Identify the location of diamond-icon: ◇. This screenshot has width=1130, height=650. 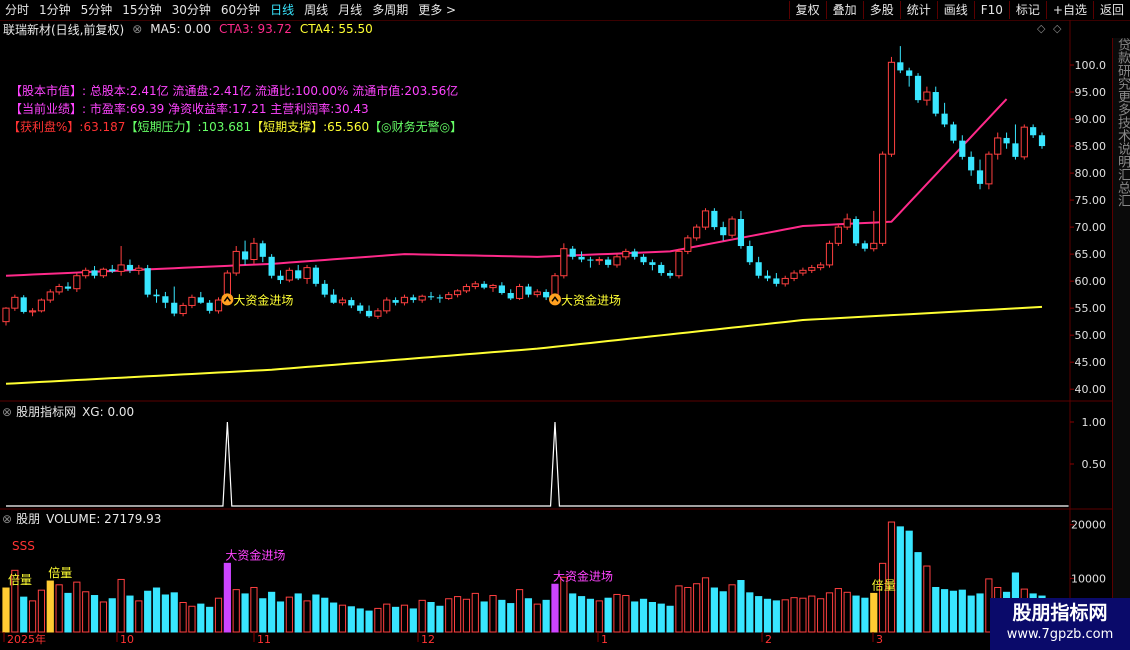
(1041, 28).